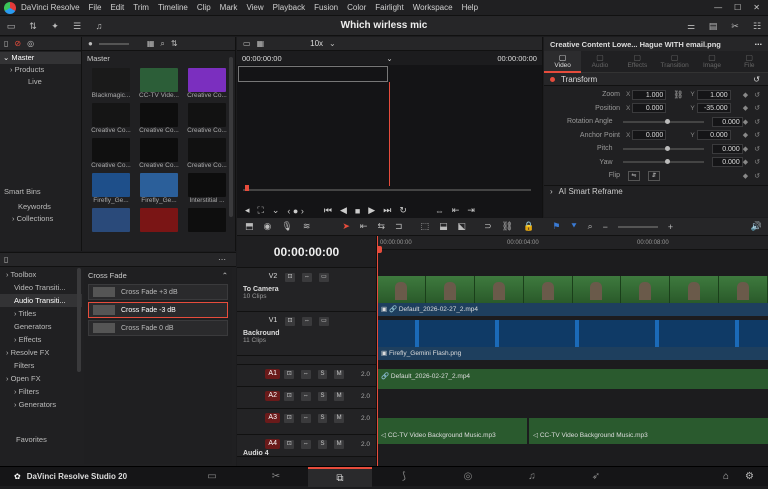 The image size is (768, 489). What do you see at coordinates (749, 476) in the screenshot?
I see `settings-icon: ⚙` at bounding box center [749, 476].